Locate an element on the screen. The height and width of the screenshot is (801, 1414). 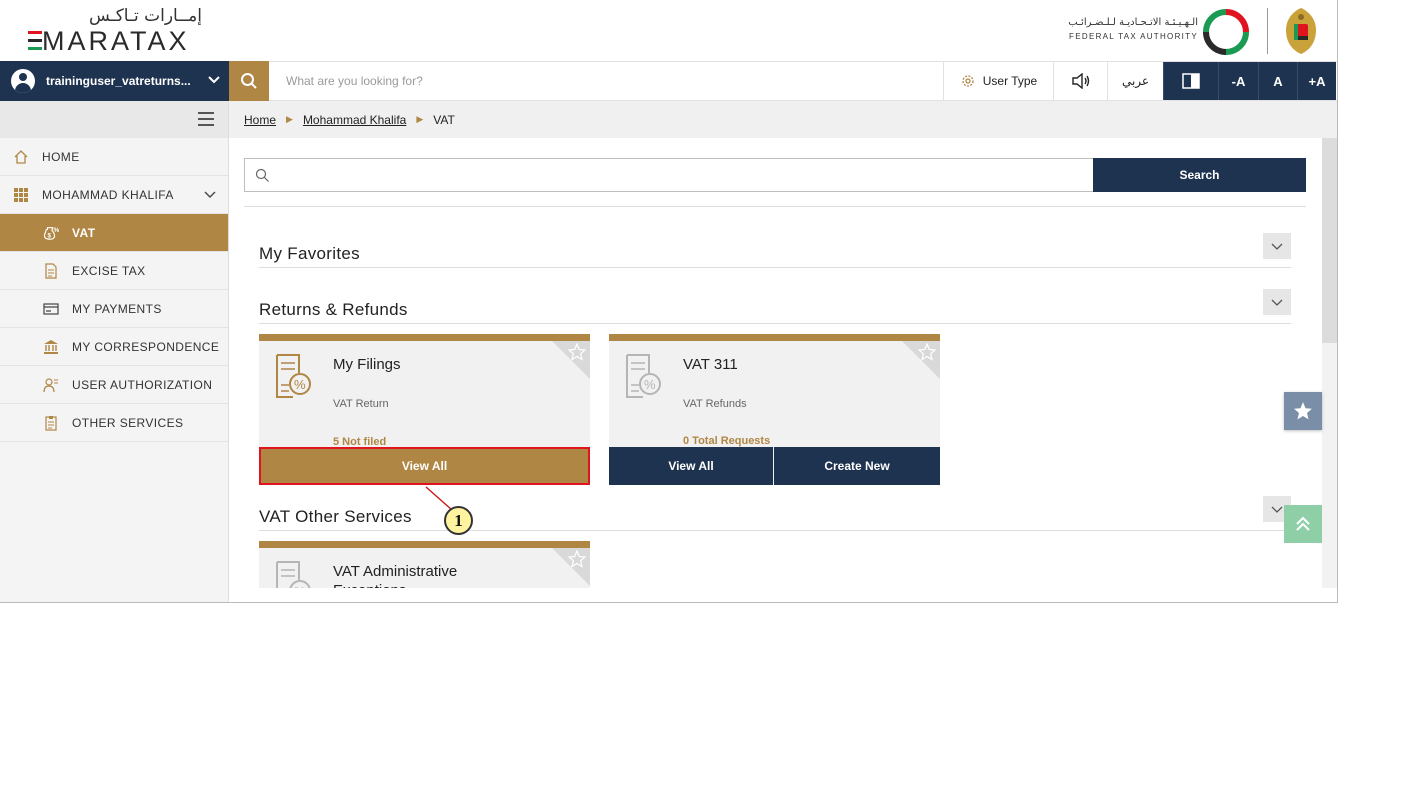
logo-english-text: MARATAX is located at coordinates (116, 41).